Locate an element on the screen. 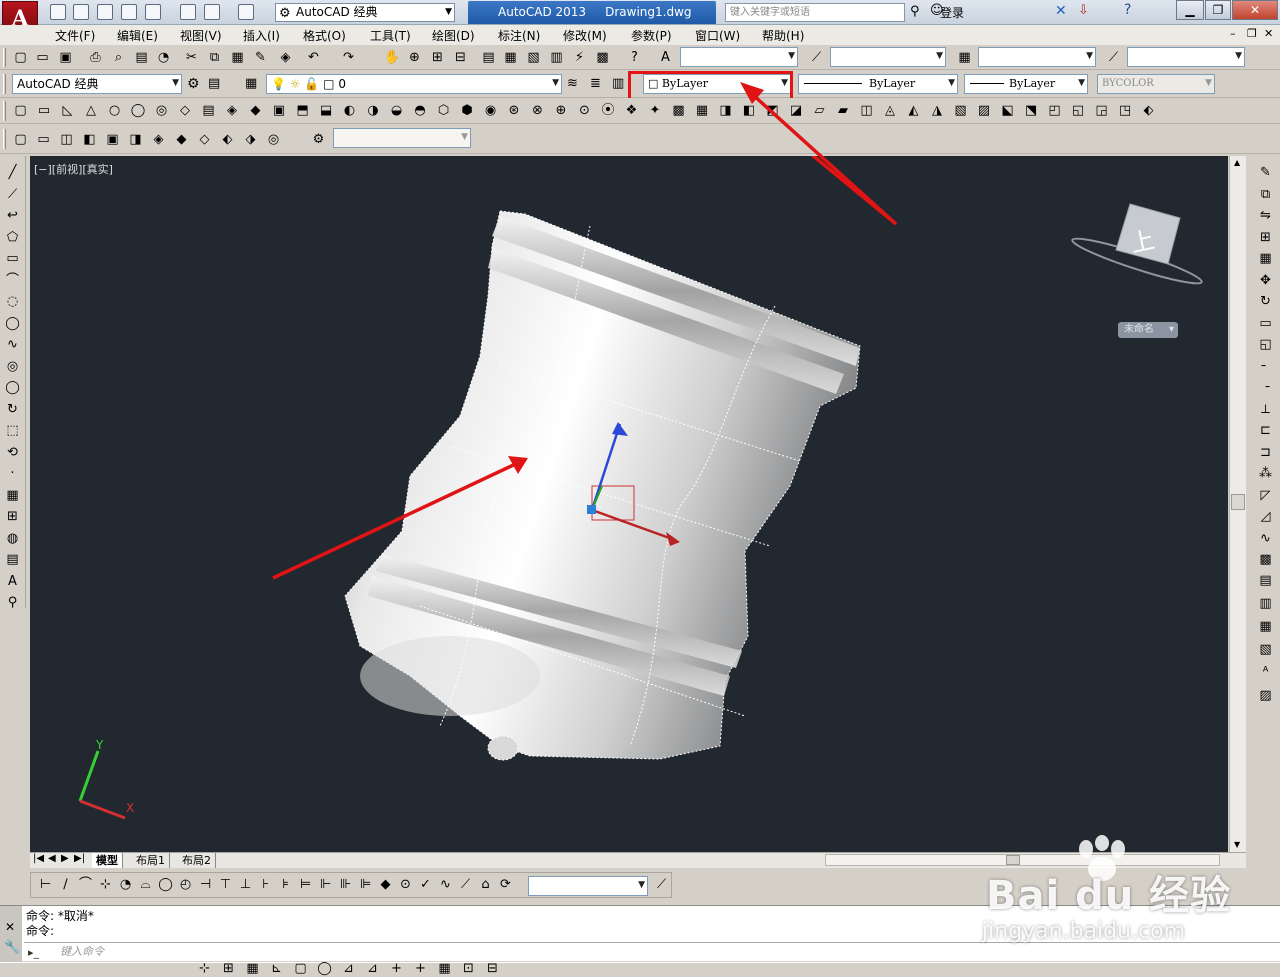 The height and width of the screenshot is (977, 1280). layer-properties-icon: ▤ is located at coordinates (216, 84).